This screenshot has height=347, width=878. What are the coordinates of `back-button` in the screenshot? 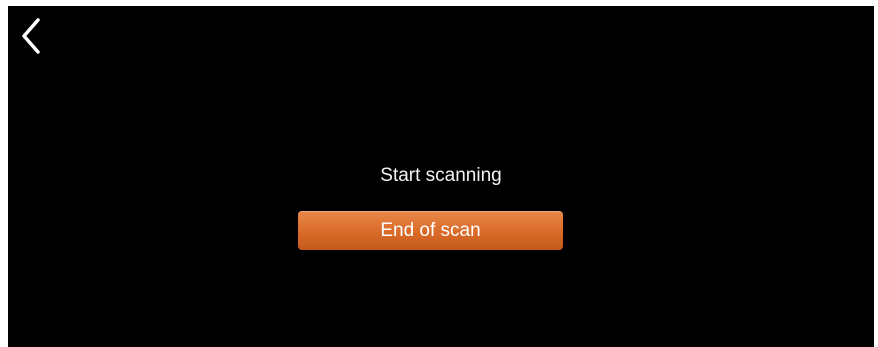 It's located at (31, 36).